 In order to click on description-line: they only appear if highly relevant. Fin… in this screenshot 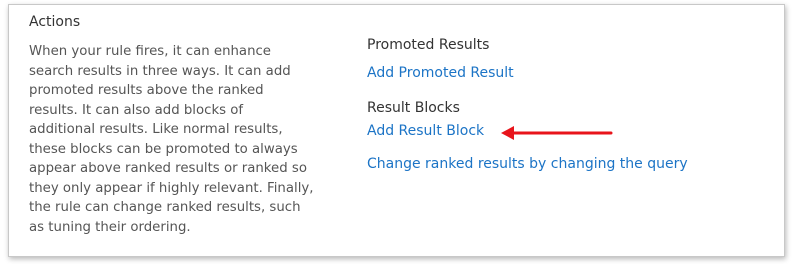, I will do `click(171, 188)`.